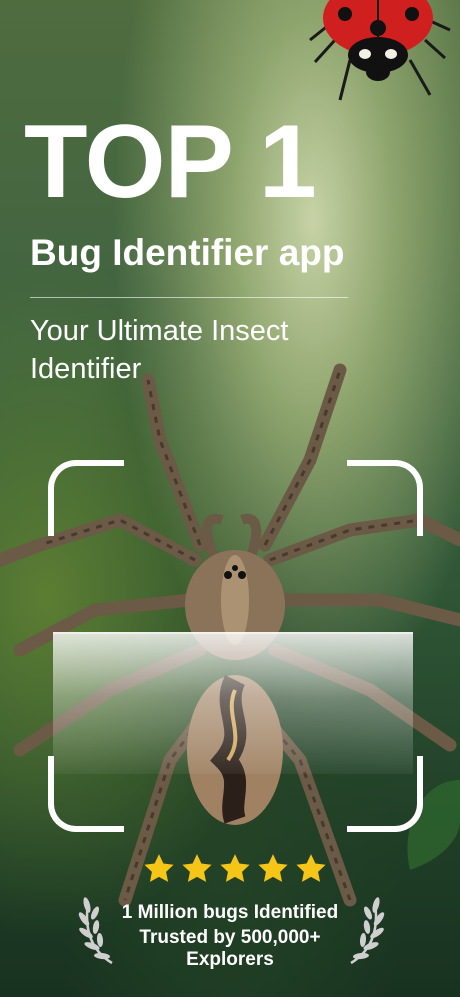 This screenshot has width=460, height=997. Describe the element at coordinates (170, 162) in the screenshot. I see `headline: TOP 1` at that location.